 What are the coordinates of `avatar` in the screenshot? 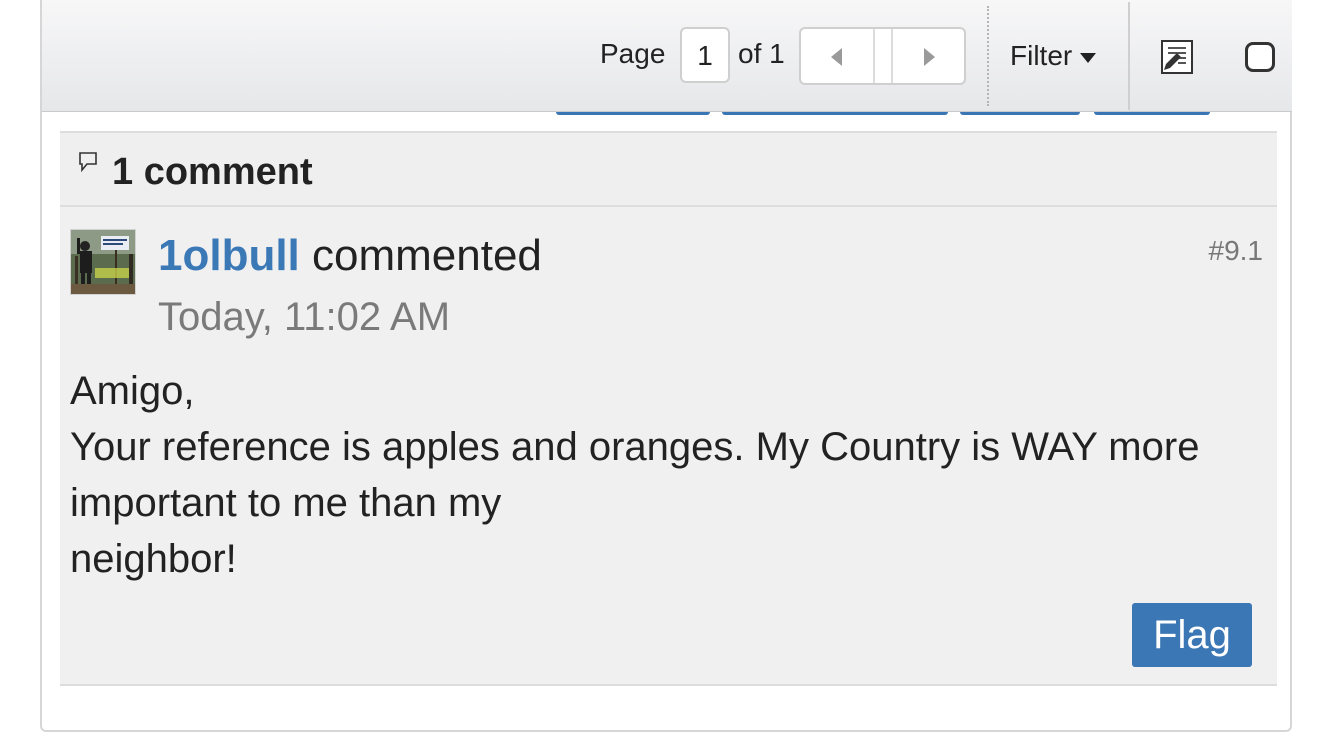 It's located at (103, 262).